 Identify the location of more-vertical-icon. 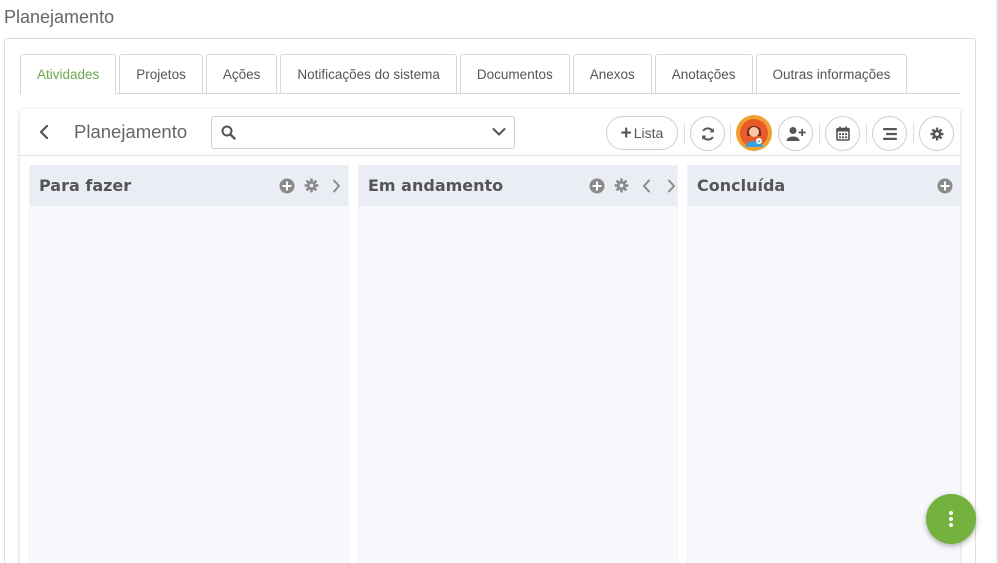
(951, 519).